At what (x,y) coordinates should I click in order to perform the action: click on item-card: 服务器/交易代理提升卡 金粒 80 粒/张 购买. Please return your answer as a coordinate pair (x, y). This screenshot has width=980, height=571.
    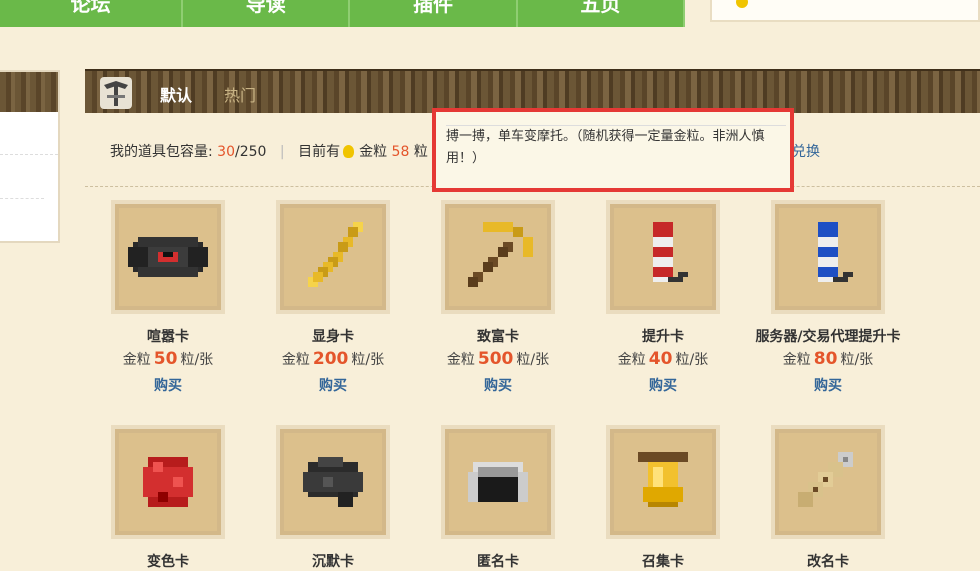
    Looking at the image, I should click on (828, 297).